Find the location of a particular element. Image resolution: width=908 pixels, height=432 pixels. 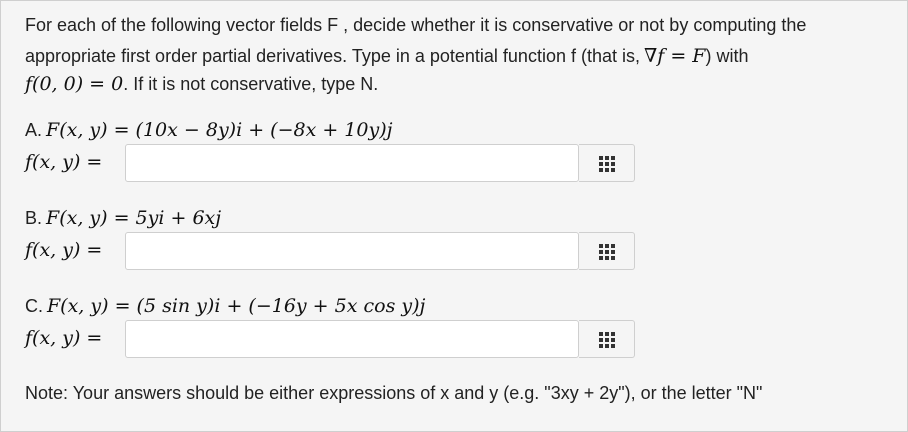

problem-c-answer-input is located at coordinates (352, 339).